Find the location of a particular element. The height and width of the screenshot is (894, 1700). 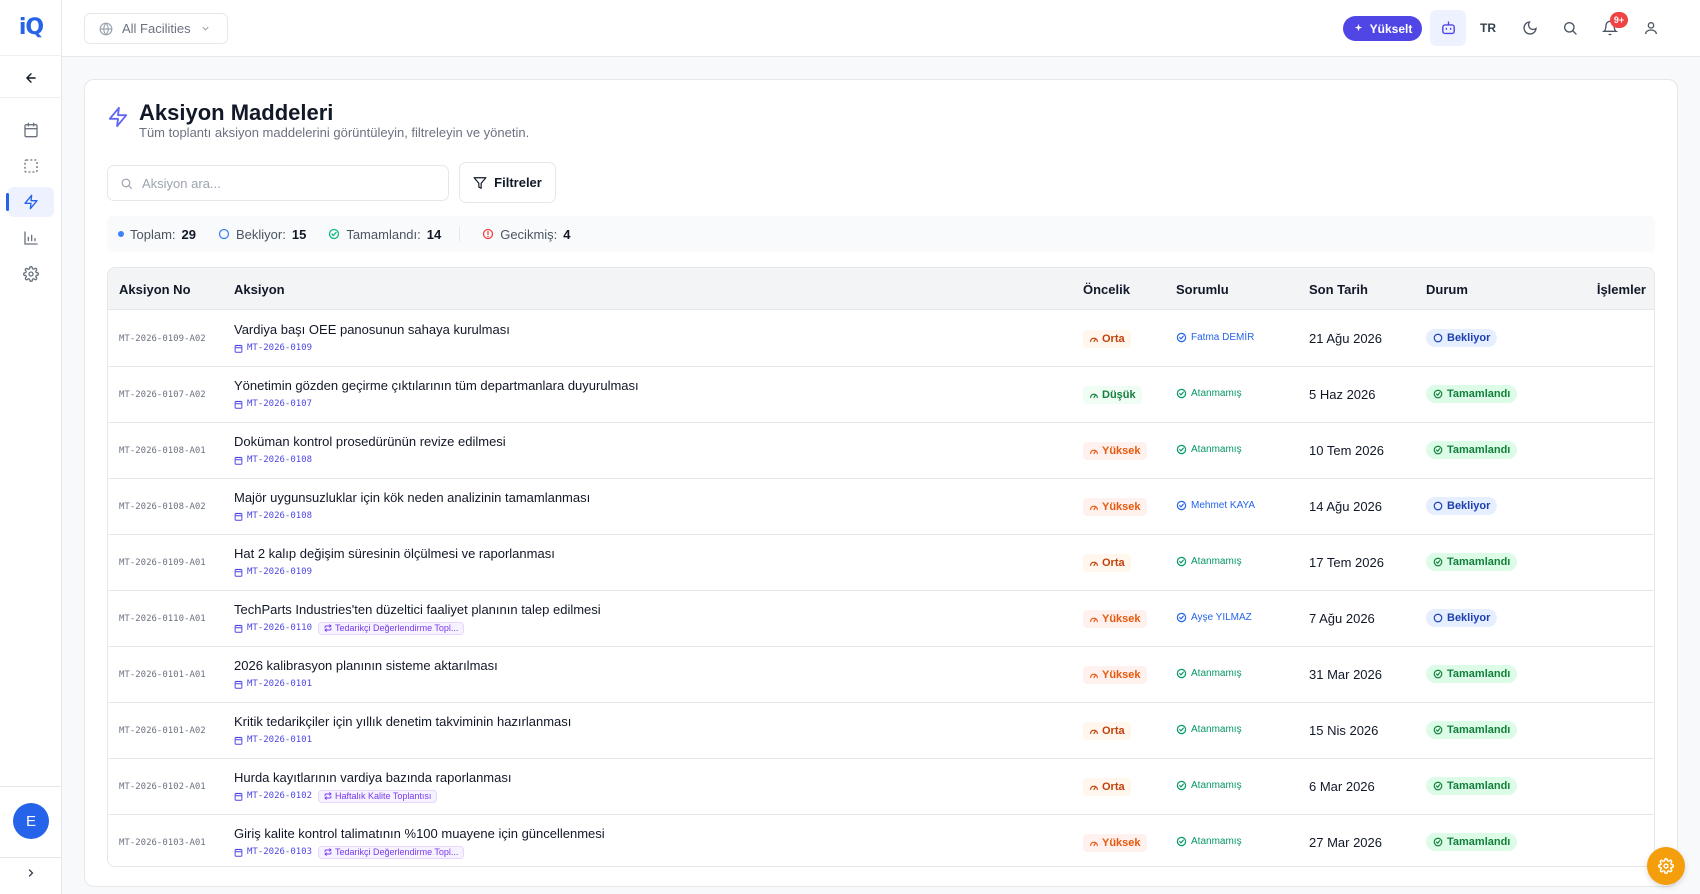

meeting-link: MT-2026-0107 is located at coordinates (273, 404).